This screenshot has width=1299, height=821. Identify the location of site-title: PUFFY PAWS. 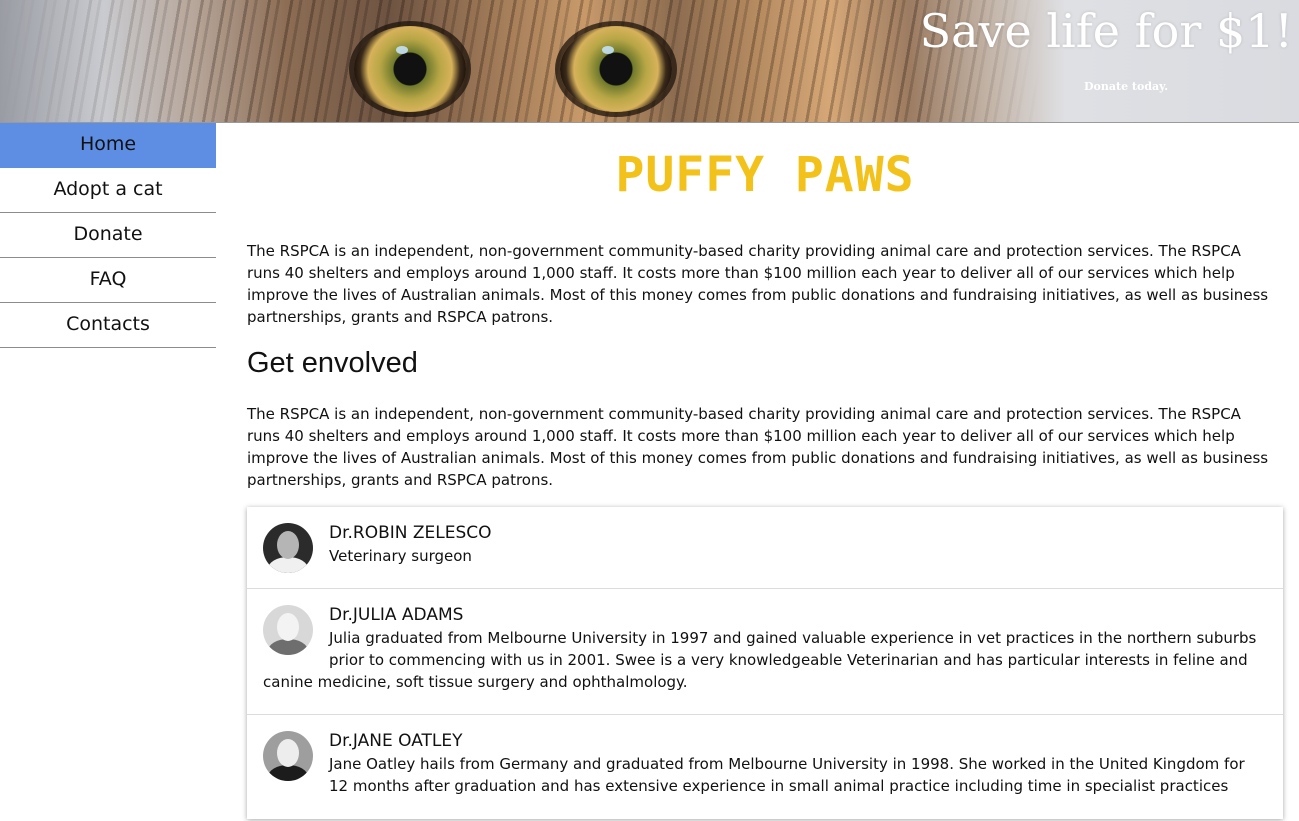
(765, 175).